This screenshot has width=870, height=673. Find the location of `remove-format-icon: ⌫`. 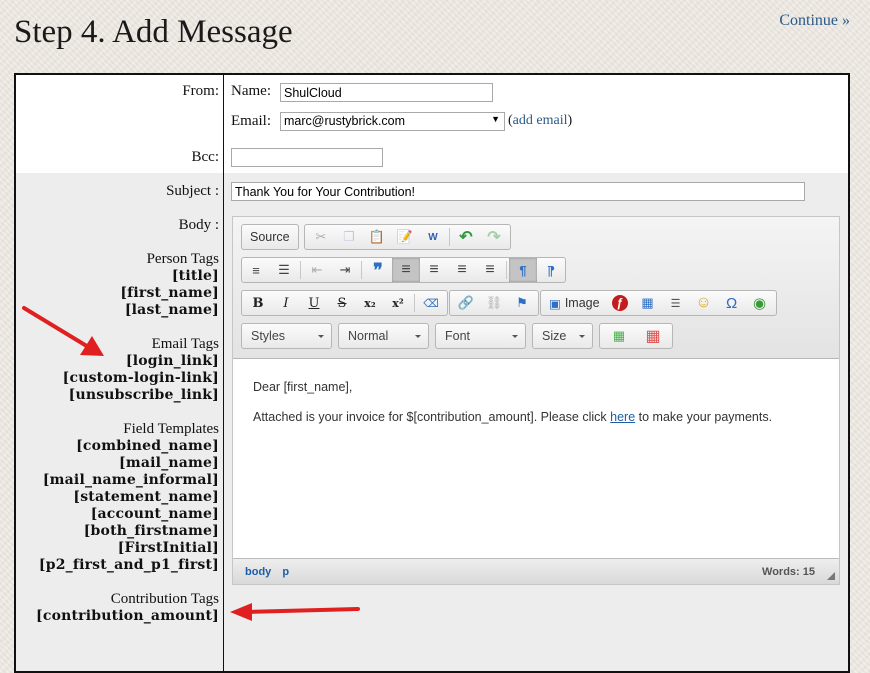

remove-format-icon: ⌫ is located at coordinates (431, 303).